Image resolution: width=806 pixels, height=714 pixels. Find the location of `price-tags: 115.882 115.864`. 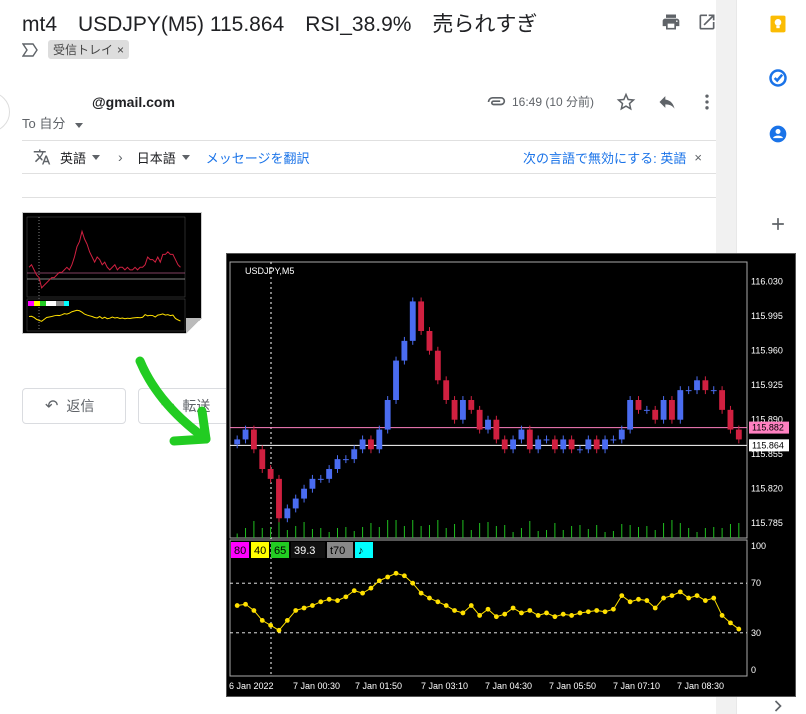

price-tags: 115.882 115.864 is located at coordinates (769, 436).